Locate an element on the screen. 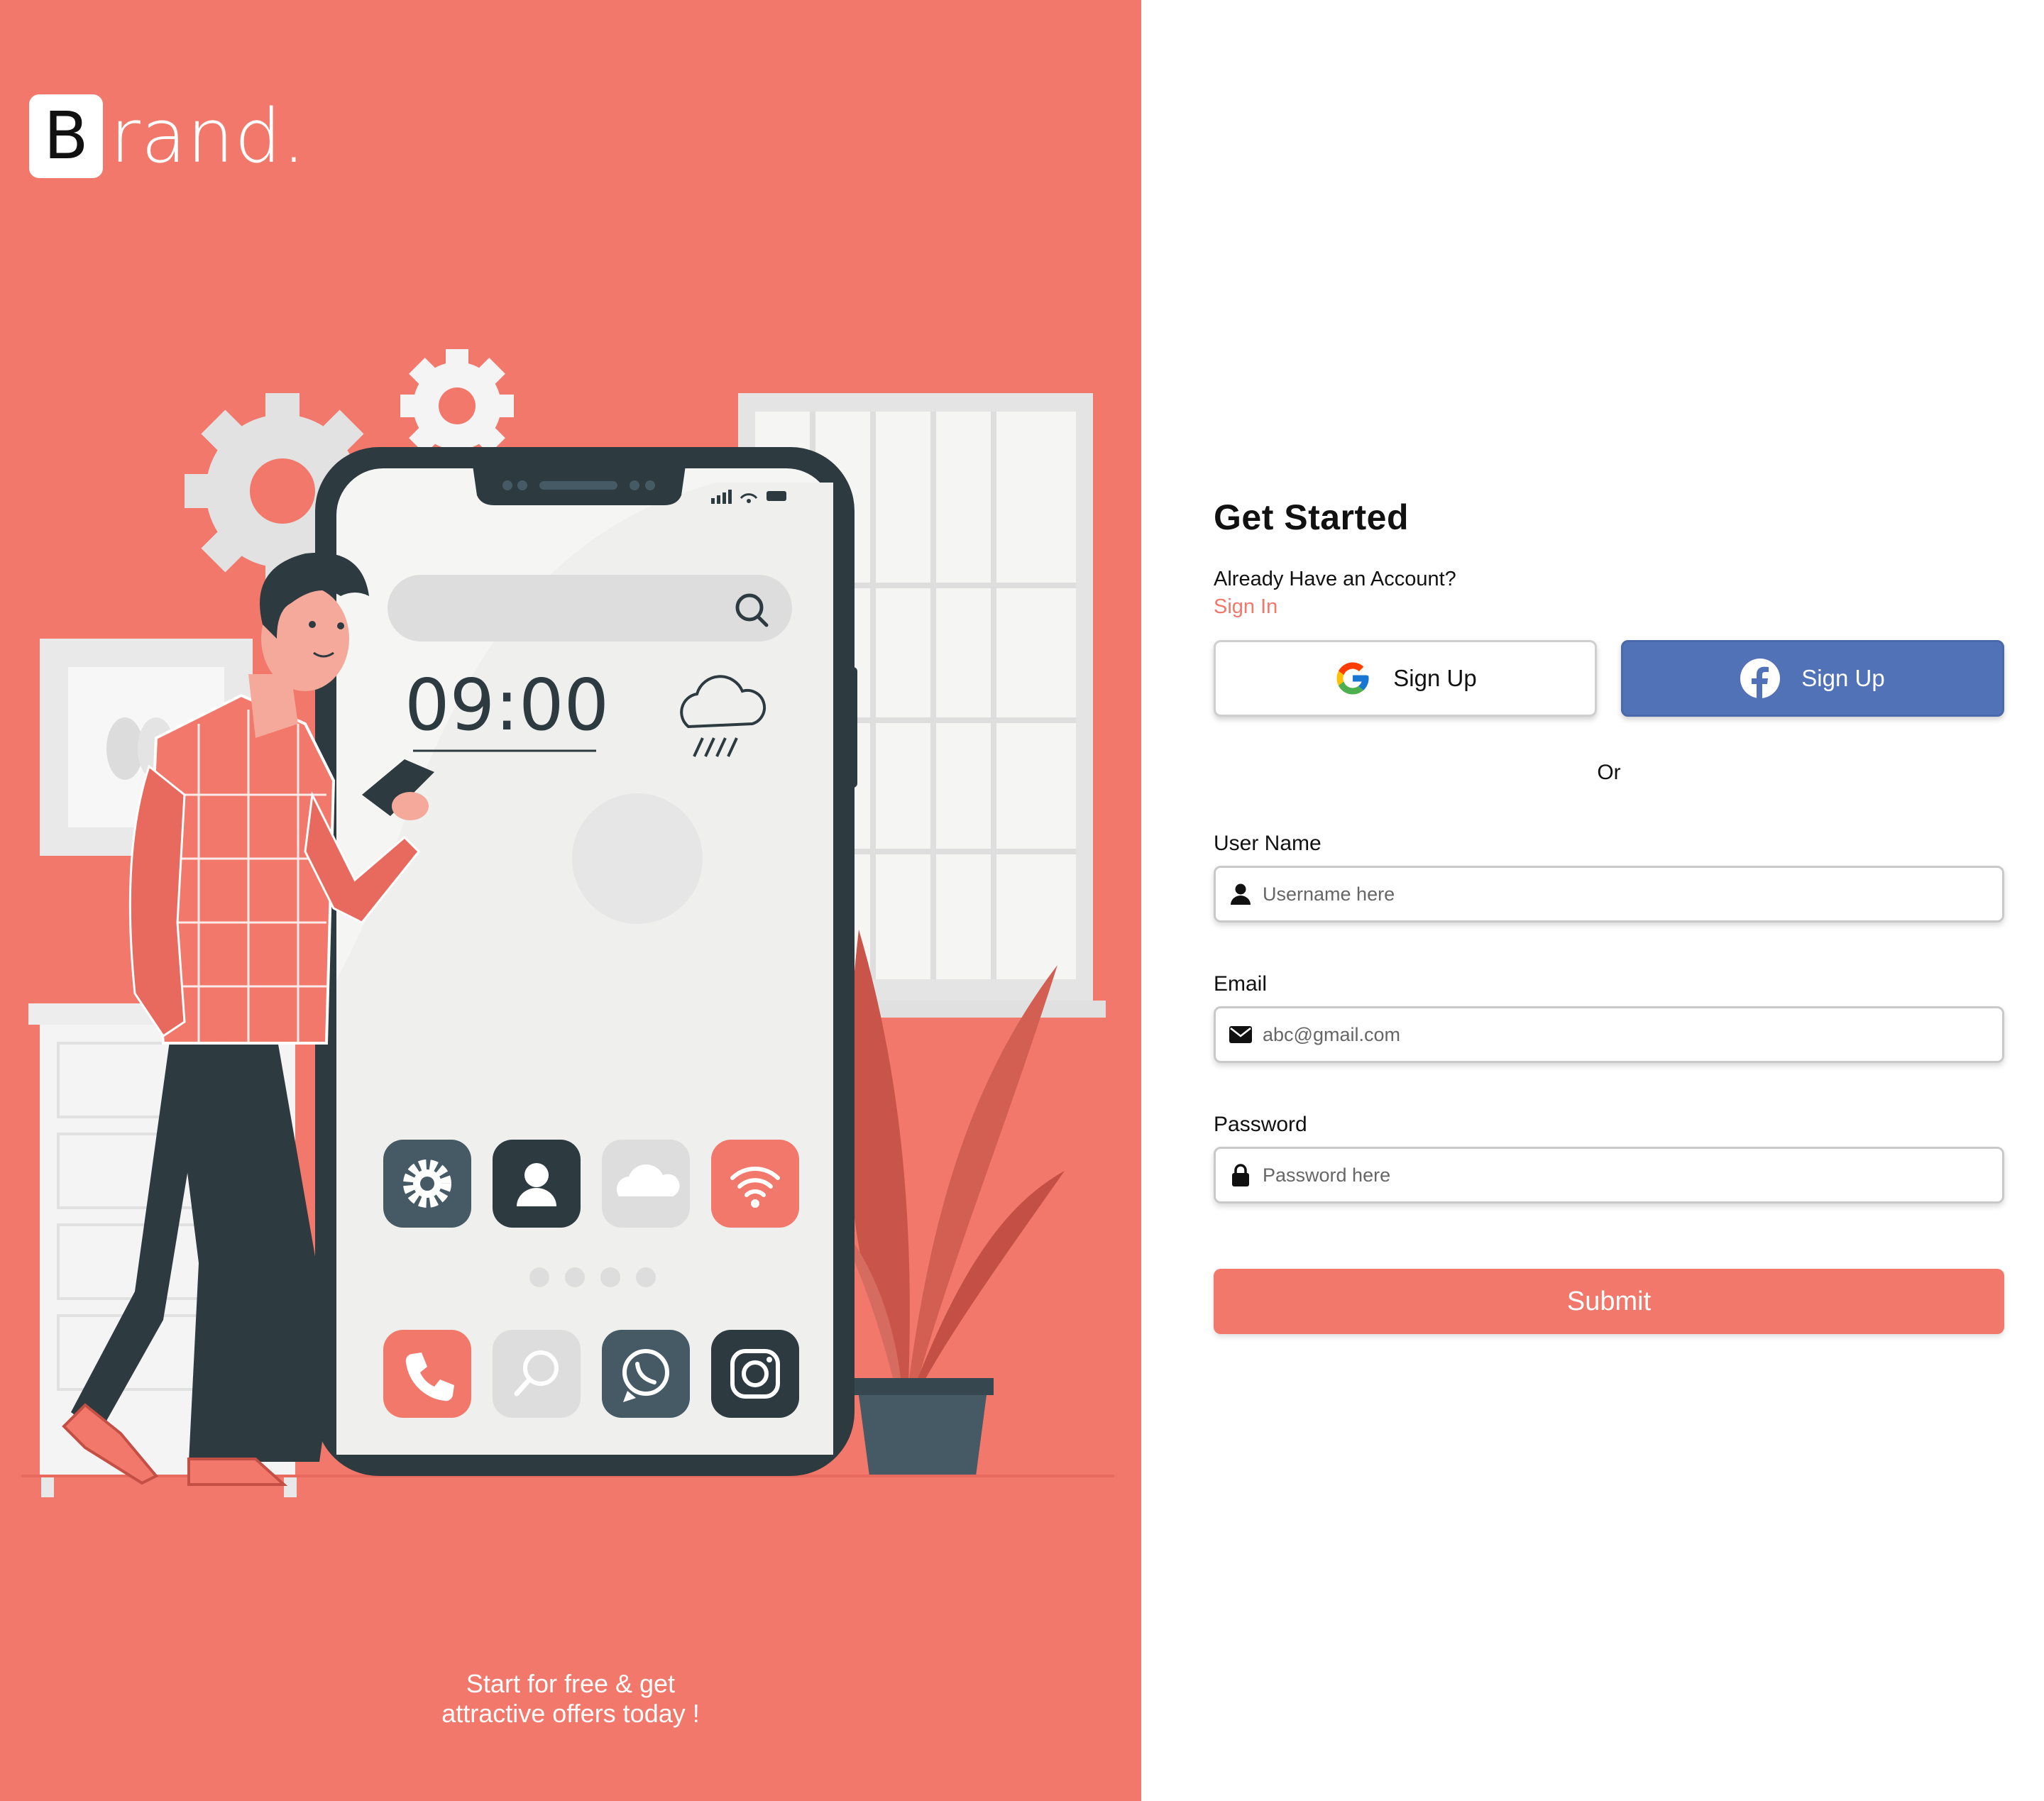 The width and height of the screenshot is (2044, 1801). password-input is located at coordinates (1625, 1175).